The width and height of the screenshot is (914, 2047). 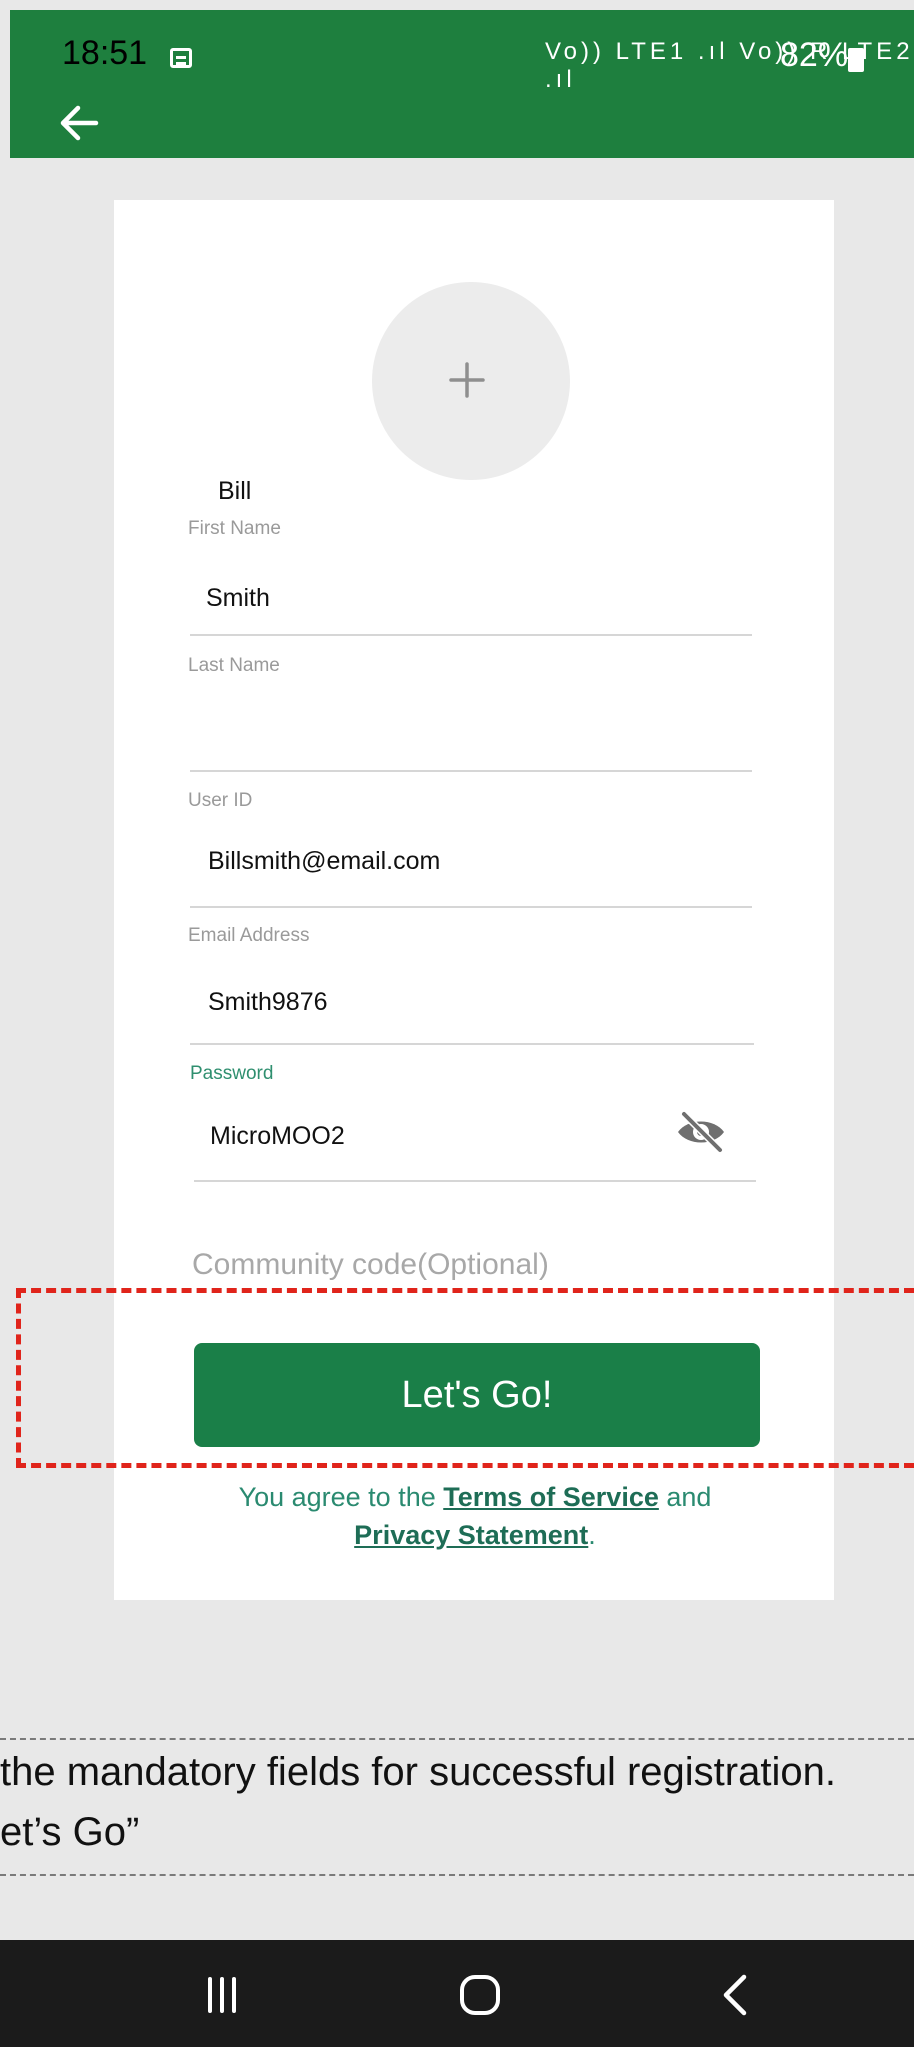 What do you see at coordinates (457, 1993) in the screenshot?
I see `navigation-bar` at bounding box center [457, 1993].